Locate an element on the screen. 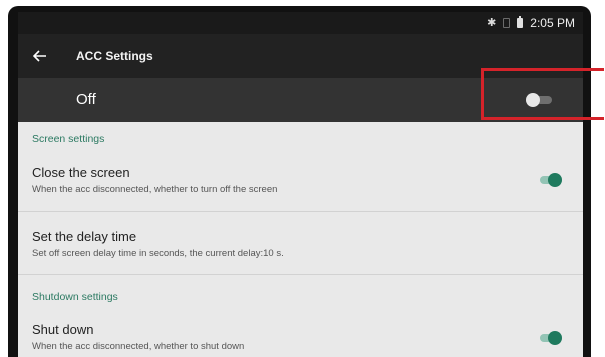  shut-down-toggle is located at coordinates (549, 338).